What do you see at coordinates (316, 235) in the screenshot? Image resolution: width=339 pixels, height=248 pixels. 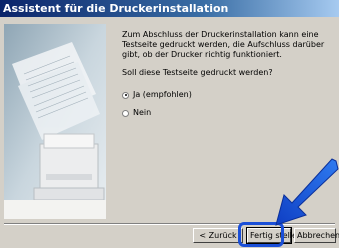 I see `cancel-button: Abbrechen` at bounding box center [316, 235].